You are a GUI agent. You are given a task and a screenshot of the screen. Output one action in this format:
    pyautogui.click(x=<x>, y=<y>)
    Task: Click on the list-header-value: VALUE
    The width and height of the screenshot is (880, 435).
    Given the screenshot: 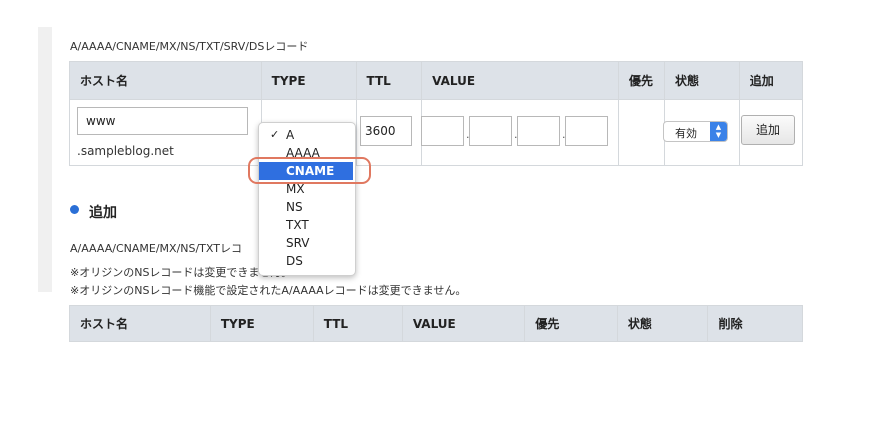 What is the action you would take?
    pyautogui.click(x=463, y=323)
    